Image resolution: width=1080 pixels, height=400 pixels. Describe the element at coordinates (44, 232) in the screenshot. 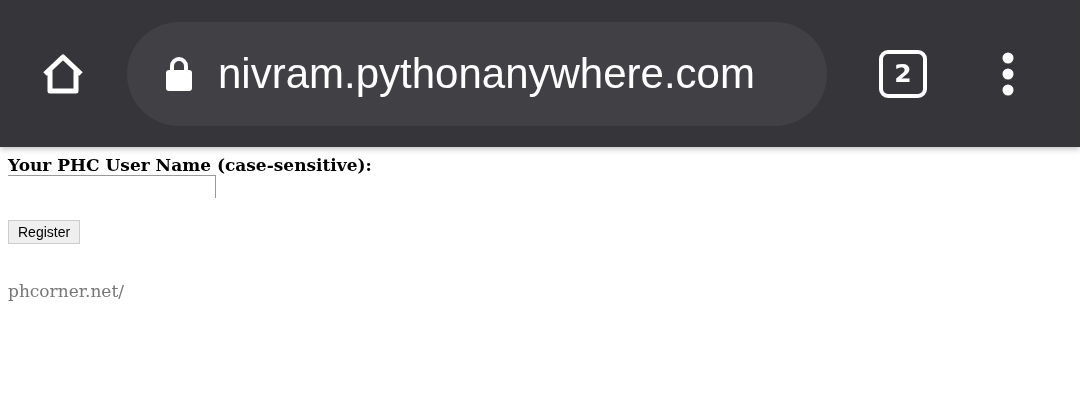

I see `register-button: Register` at that location.